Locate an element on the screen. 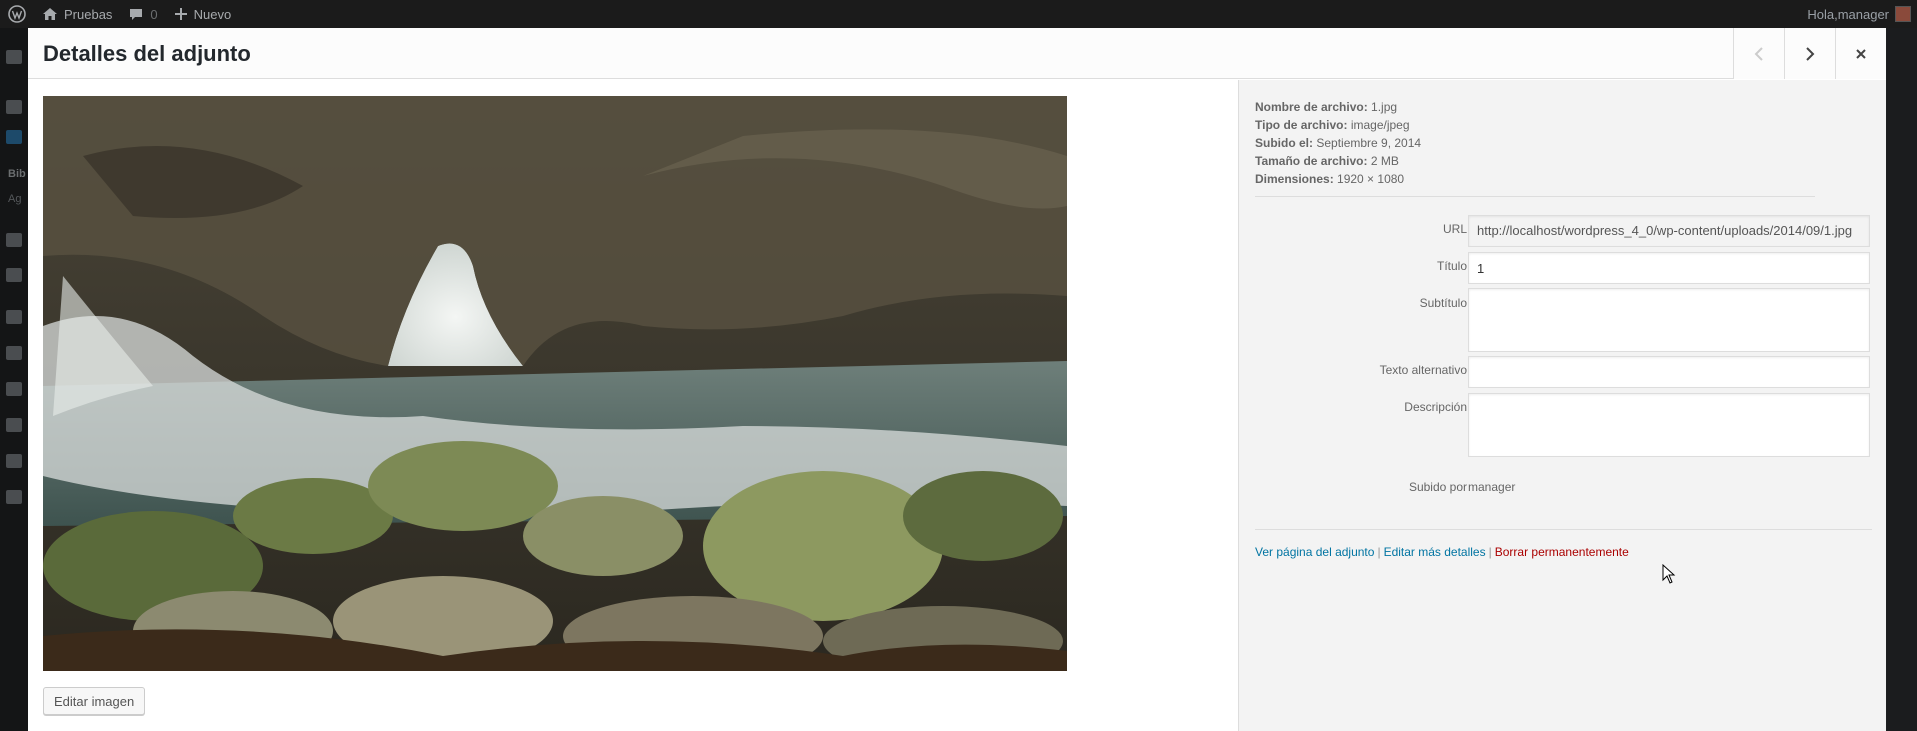 Image resolution: width=1917 pixels, height=731 pixels. dimensions-label: Dimensiones: is located at coordinates (1294, 179).